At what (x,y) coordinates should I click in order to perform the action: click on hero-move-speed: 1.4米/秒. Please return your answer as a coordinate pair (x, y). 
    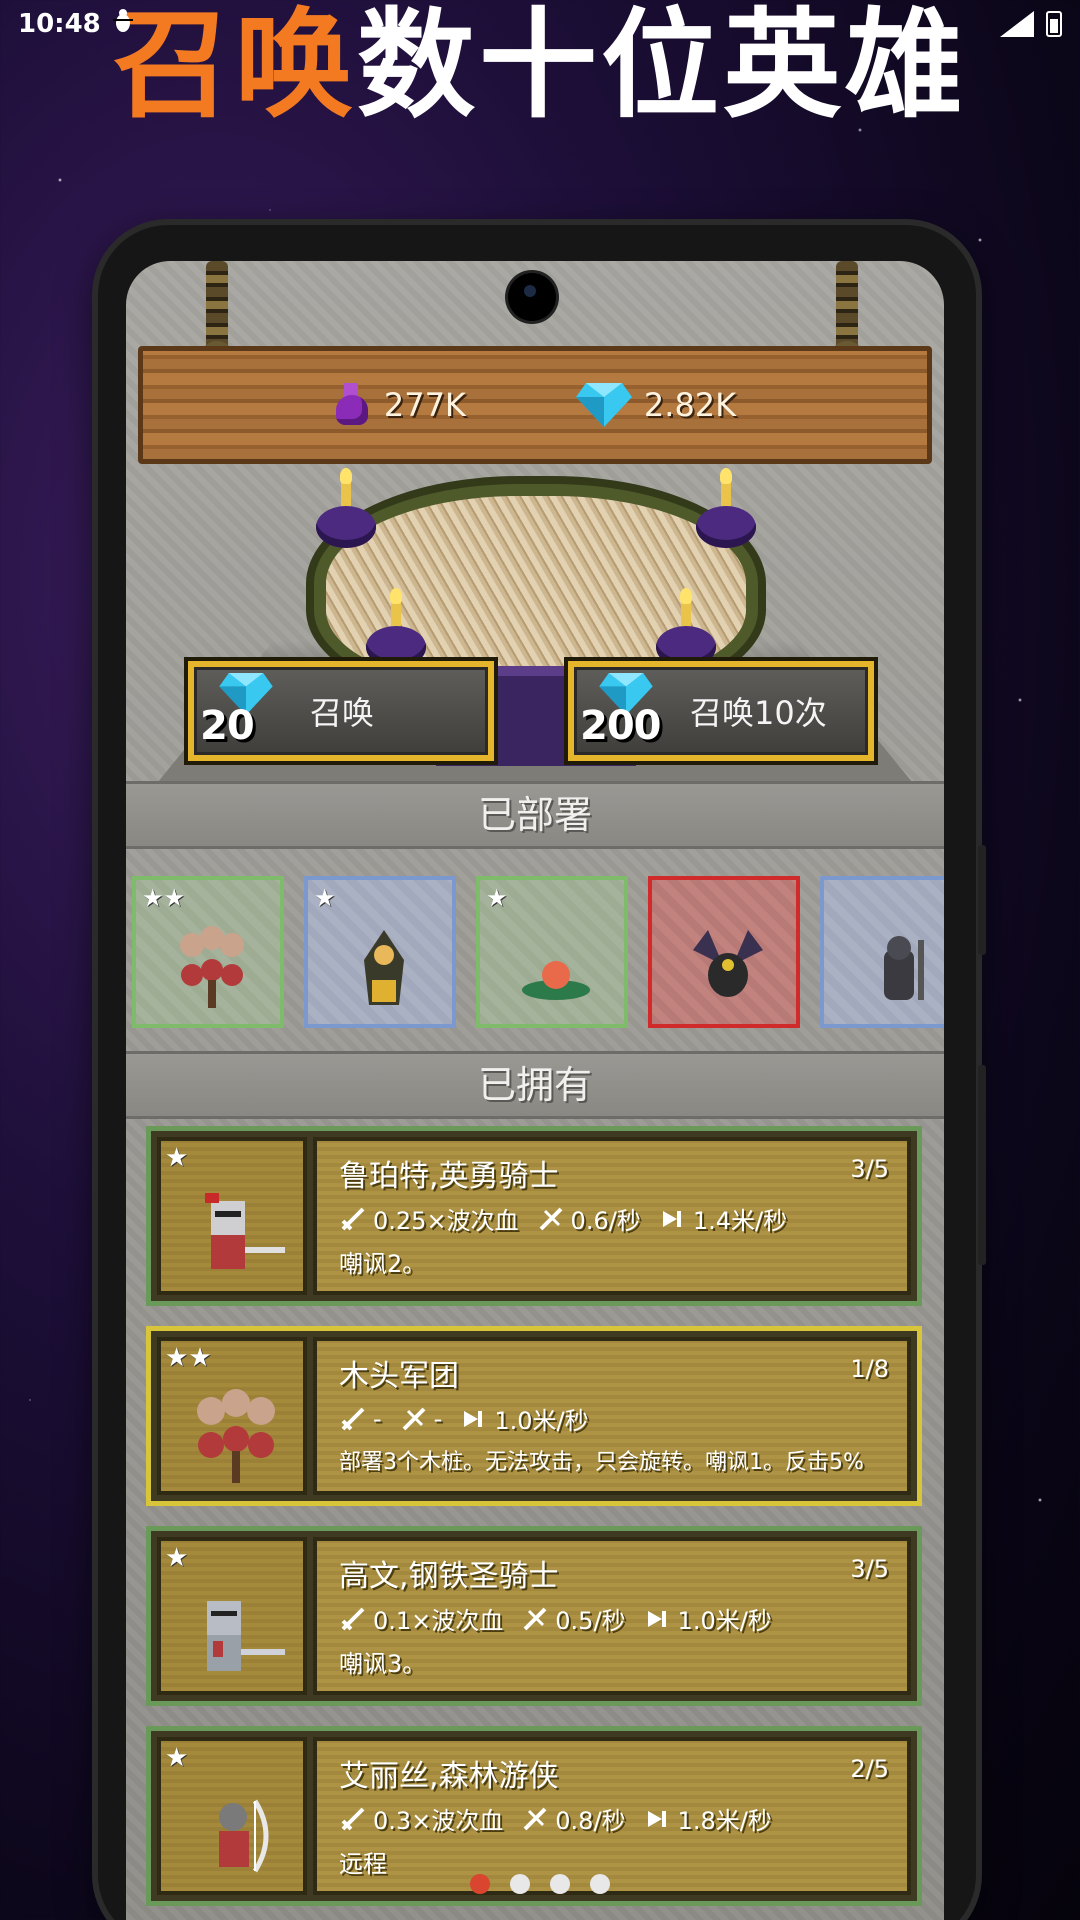
    Looking at the image, I should click on (740, 1221).